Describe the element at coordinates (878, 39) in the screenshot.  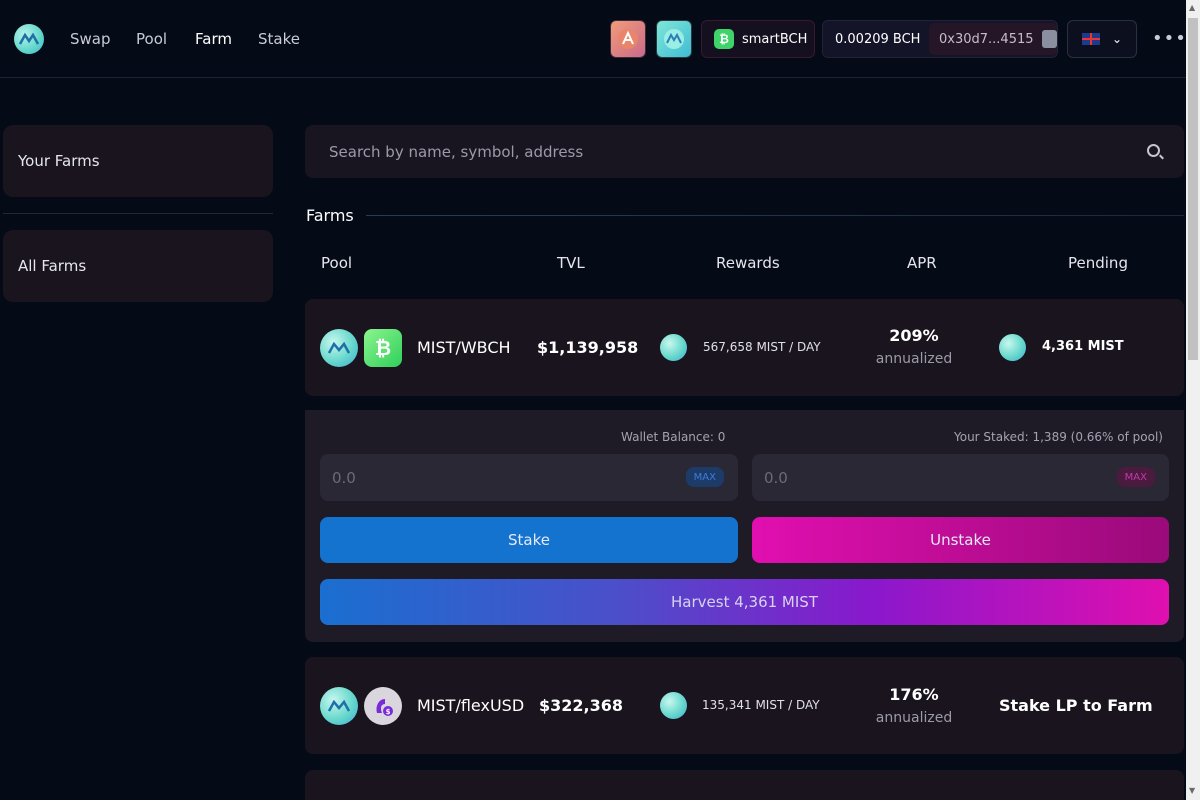
I see `wallet-balance: 0.00209 BCH` at that location.